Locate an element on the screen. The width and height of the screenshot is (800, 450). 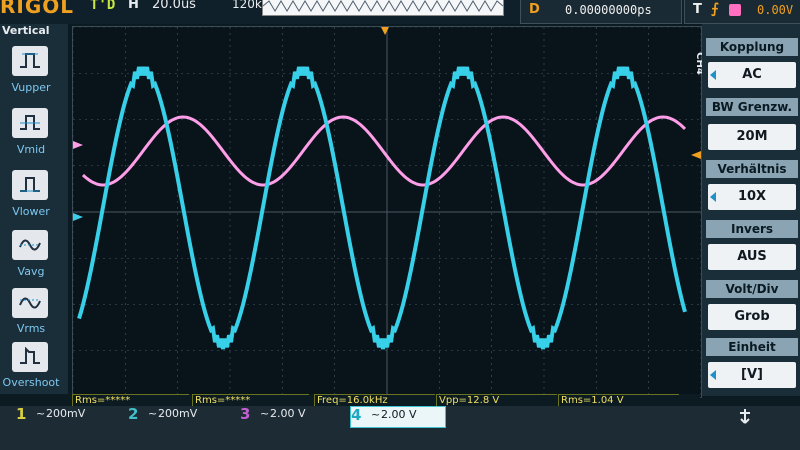
usb-icon is located at coordinates (745, 416).